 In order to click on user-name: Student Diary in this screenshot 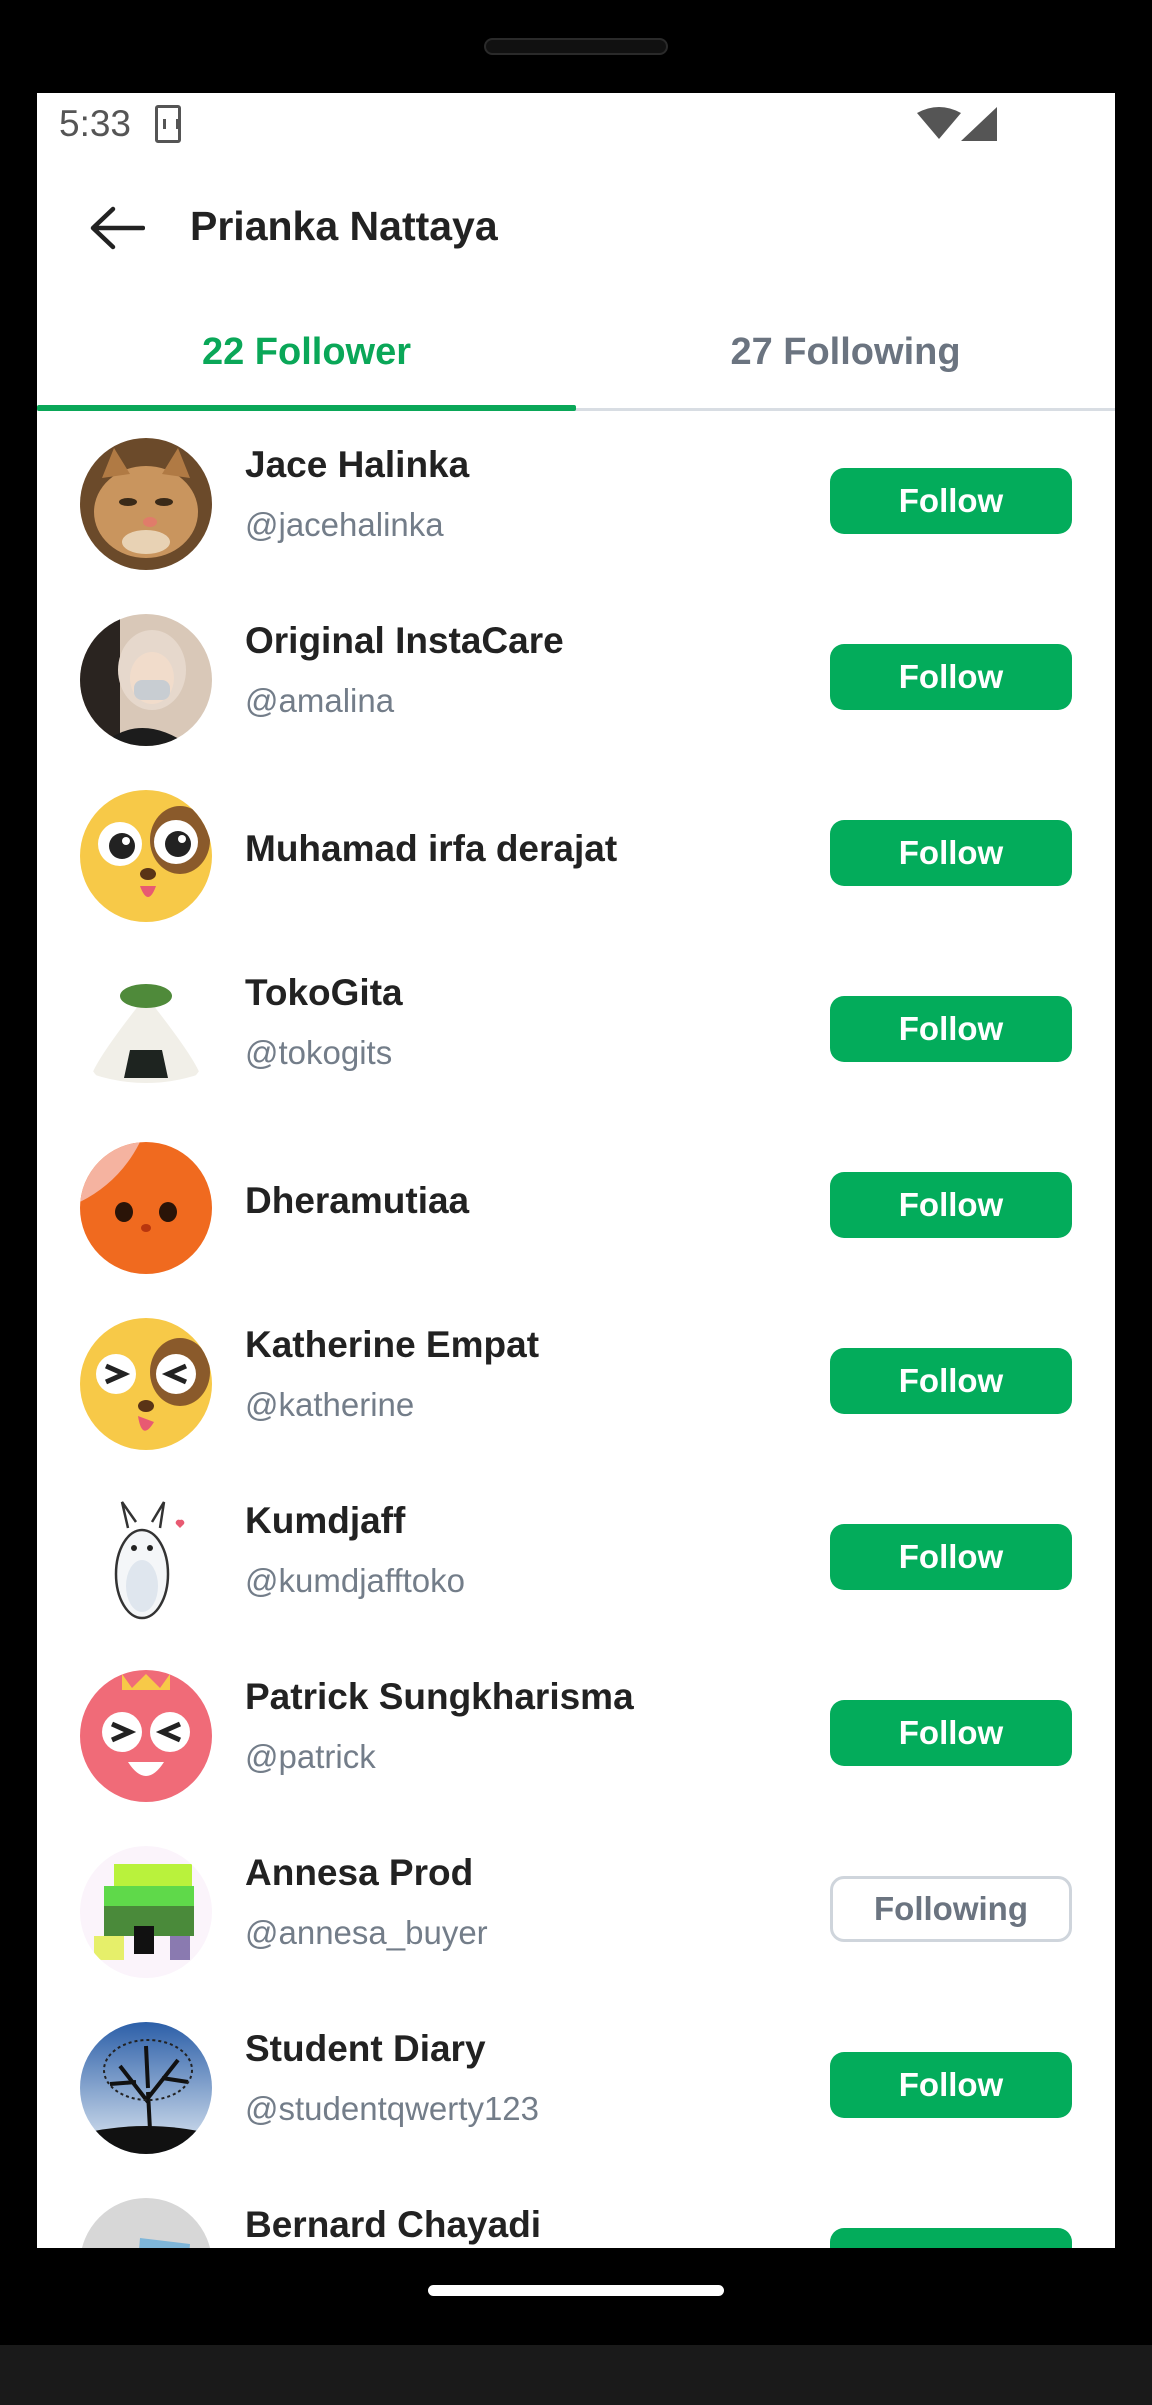, I will do `click(365, 2048)`.